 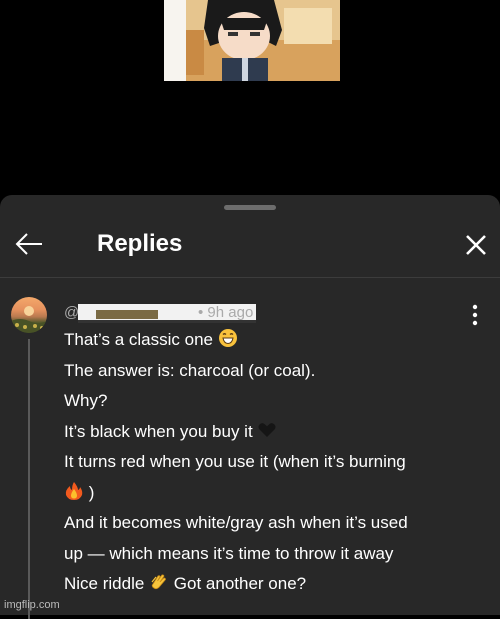 What do you see at coordinates (72, 312) in the screenshot?
I see `author-handle-prefix: @` at bounding box center [72, 312].